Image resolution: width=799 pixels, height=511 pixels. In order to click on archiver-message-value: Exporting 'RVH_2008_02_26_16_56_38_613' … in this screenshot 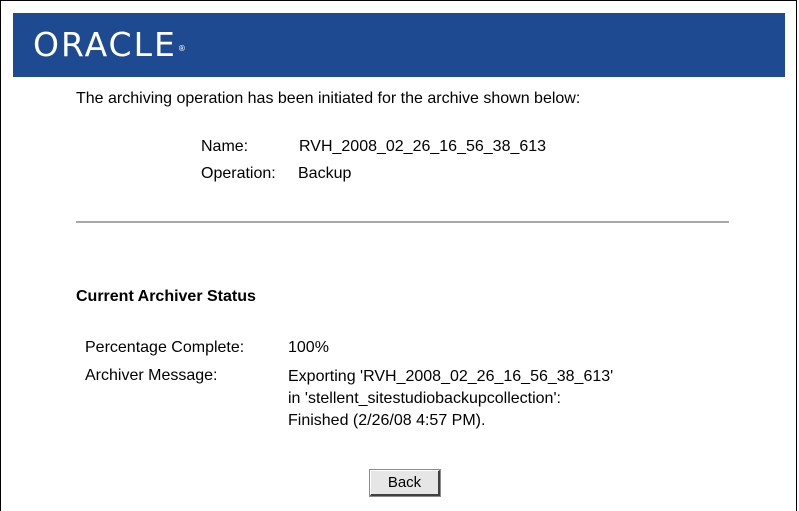, I will do `click(450, 399)`.